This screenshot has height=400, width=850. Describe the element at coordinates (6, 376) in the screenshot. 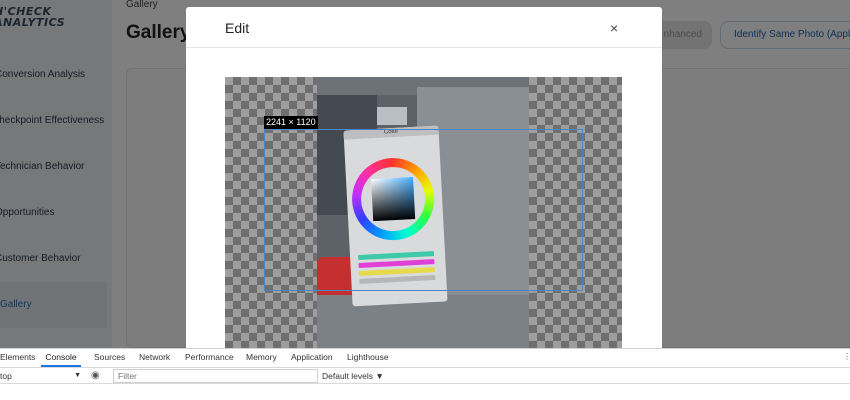

I see `context-value: top` at that location.